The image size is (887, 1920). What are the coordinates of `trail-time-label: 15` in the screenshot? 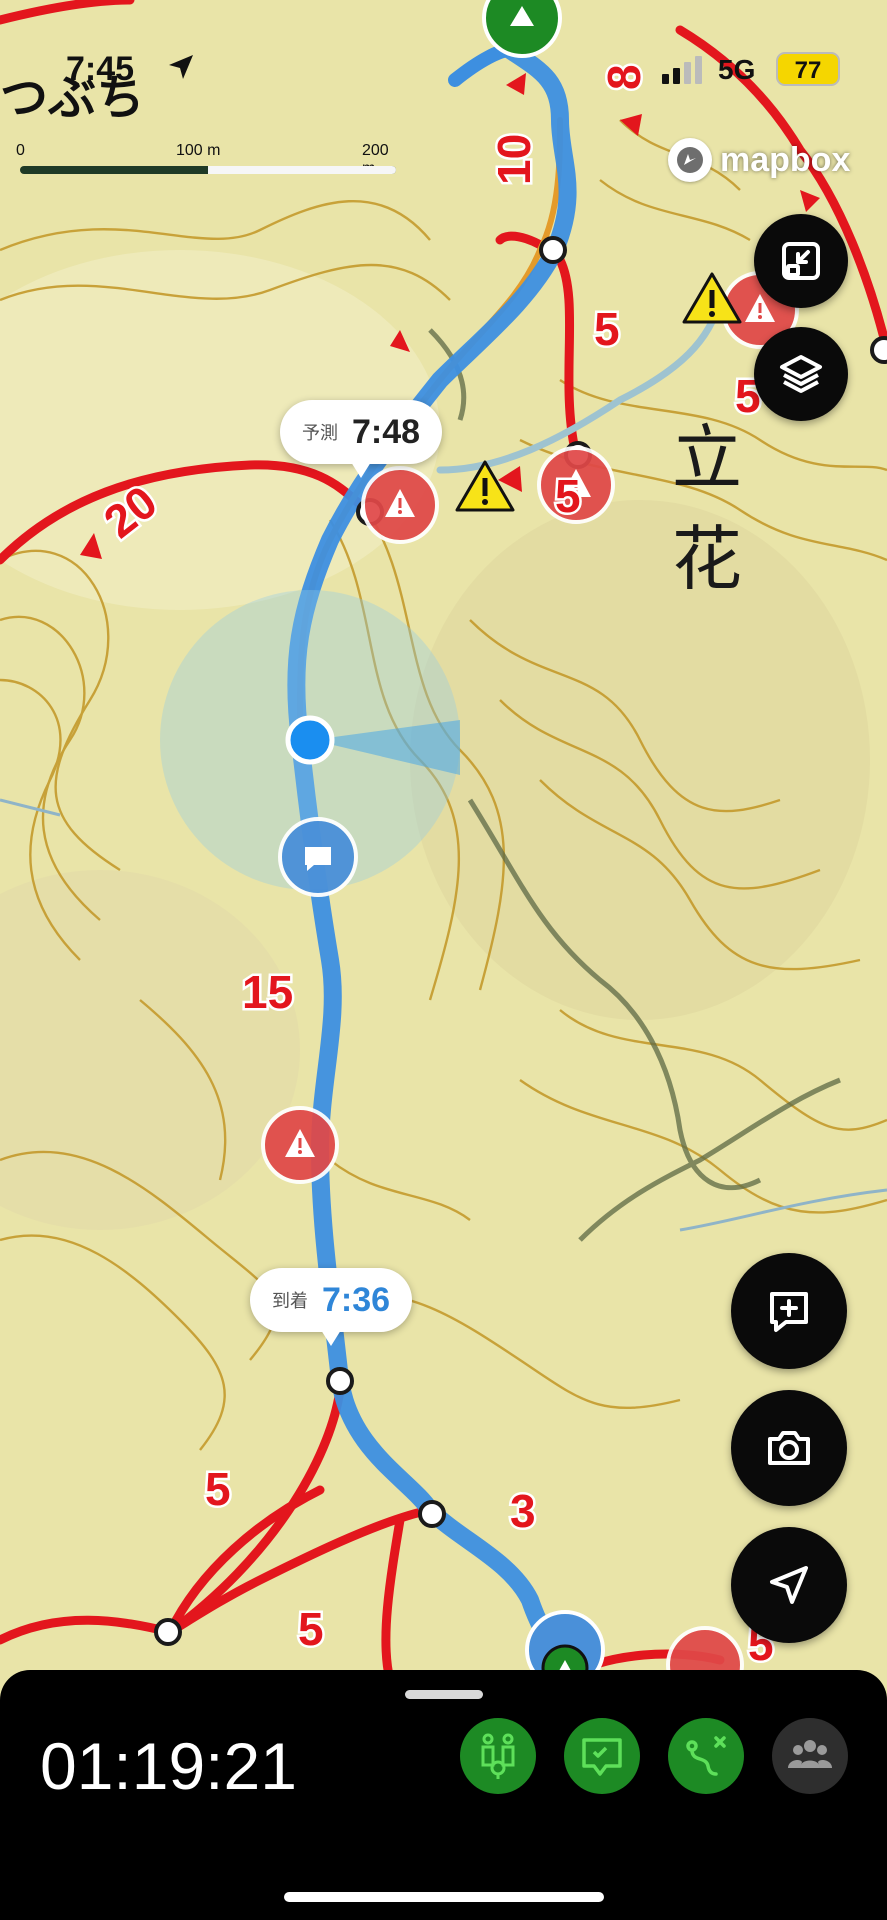 It's located at (267, 992).